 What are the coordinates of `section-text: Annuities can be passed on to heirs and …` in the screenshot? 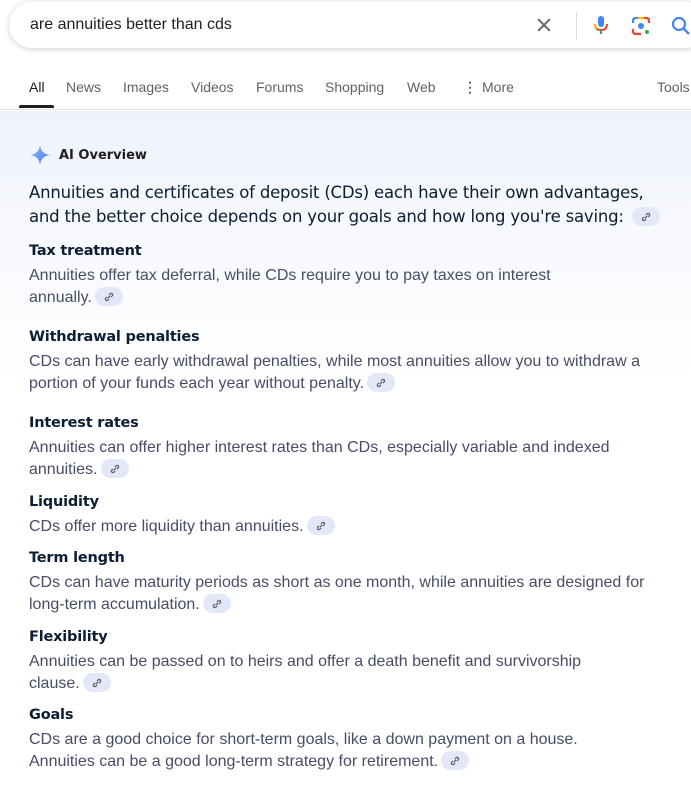 It's located at (305, 672).